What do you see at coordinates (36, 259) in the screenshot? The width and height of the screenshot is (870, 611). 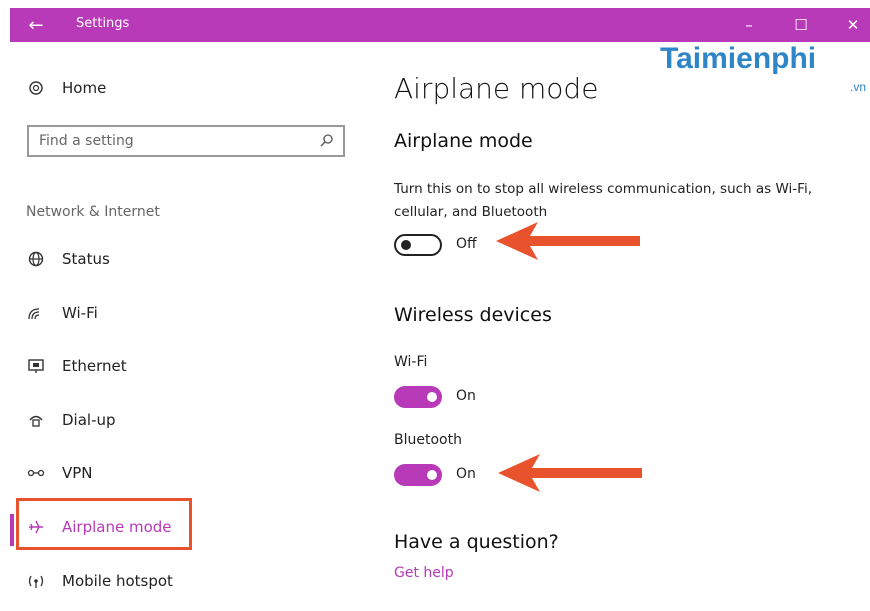 I see `globe-icon` at bounding box center [36, 259].